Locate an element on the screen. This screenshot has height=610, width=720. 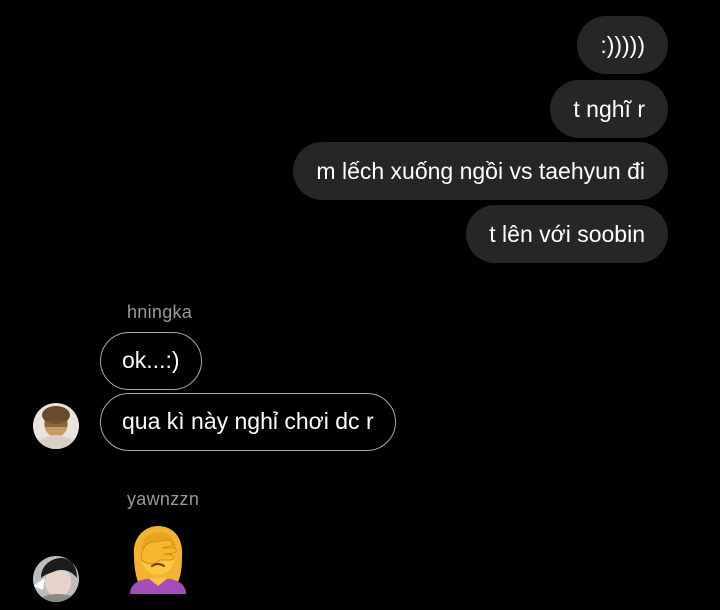
received-message: qua kì này nghỉ chơi dc r is located at coordinates (248, 422).